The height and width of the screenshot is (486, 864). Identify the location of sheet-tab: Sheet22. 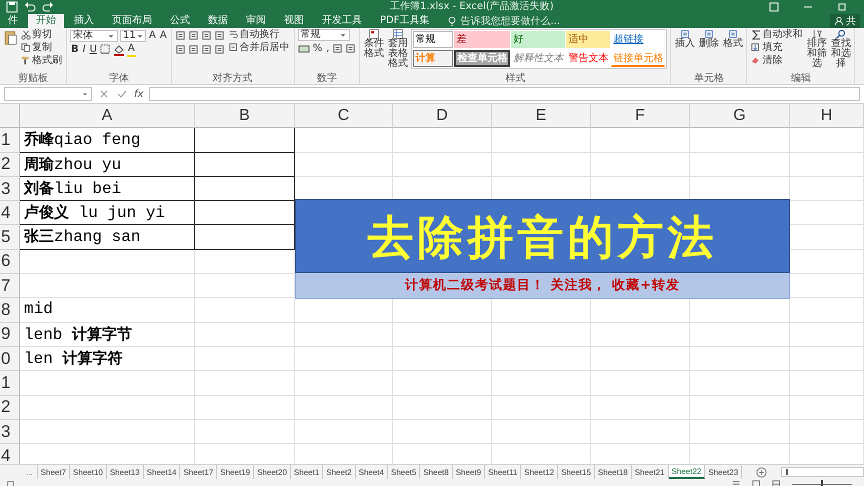
(687, 472).